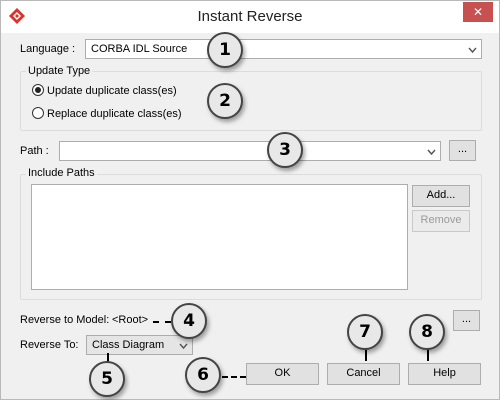 The width and height of the screenshot is (500, 400). What do you see at coordinates (65, 320) in the screenshot?
I see `reverse-model-label: Reverse to Model:` at bounding box center [65, 320].